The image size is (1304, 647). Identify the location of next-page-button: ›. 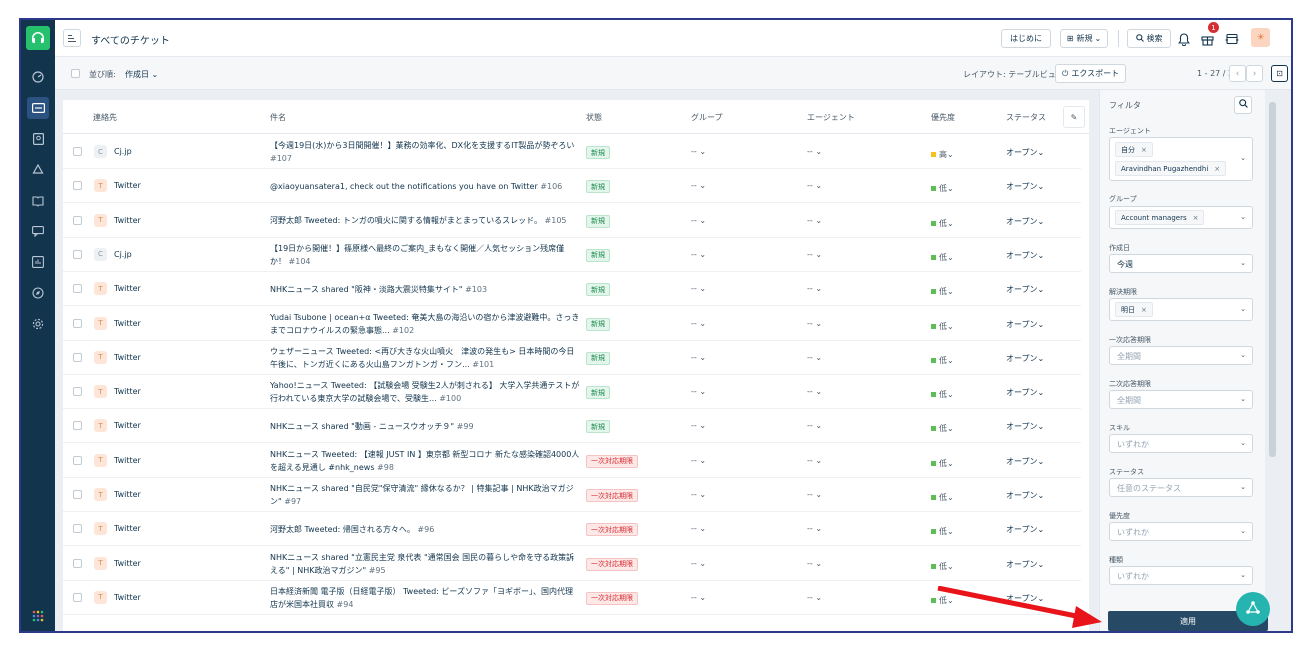
(1254, 73).